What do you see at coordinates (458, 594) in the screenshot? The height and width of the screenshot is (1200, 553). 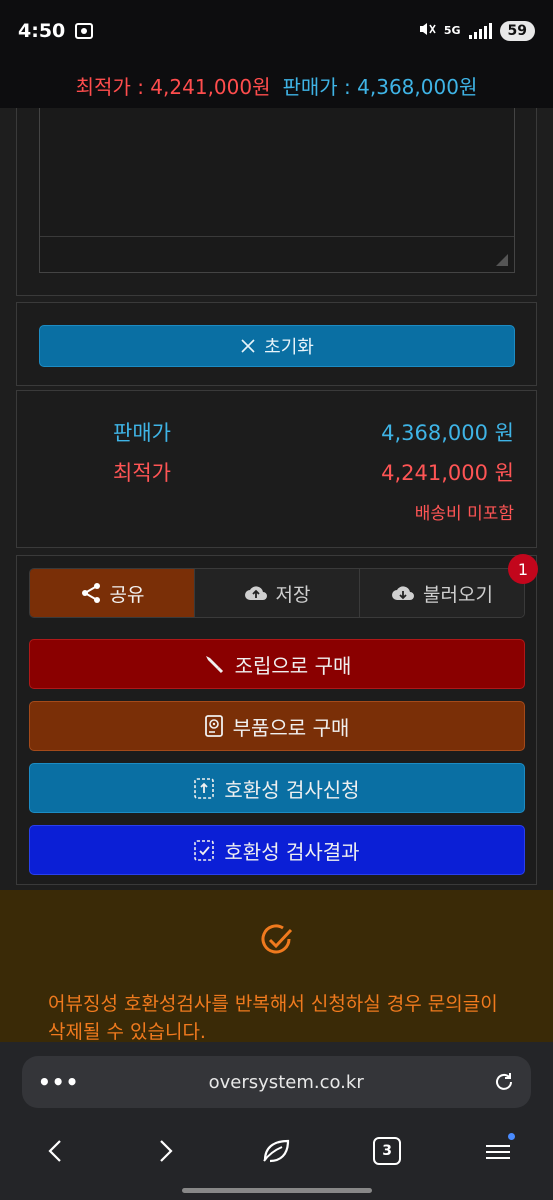 I see `tab-load-label: 불러오기` at bounding box center [458, 594].